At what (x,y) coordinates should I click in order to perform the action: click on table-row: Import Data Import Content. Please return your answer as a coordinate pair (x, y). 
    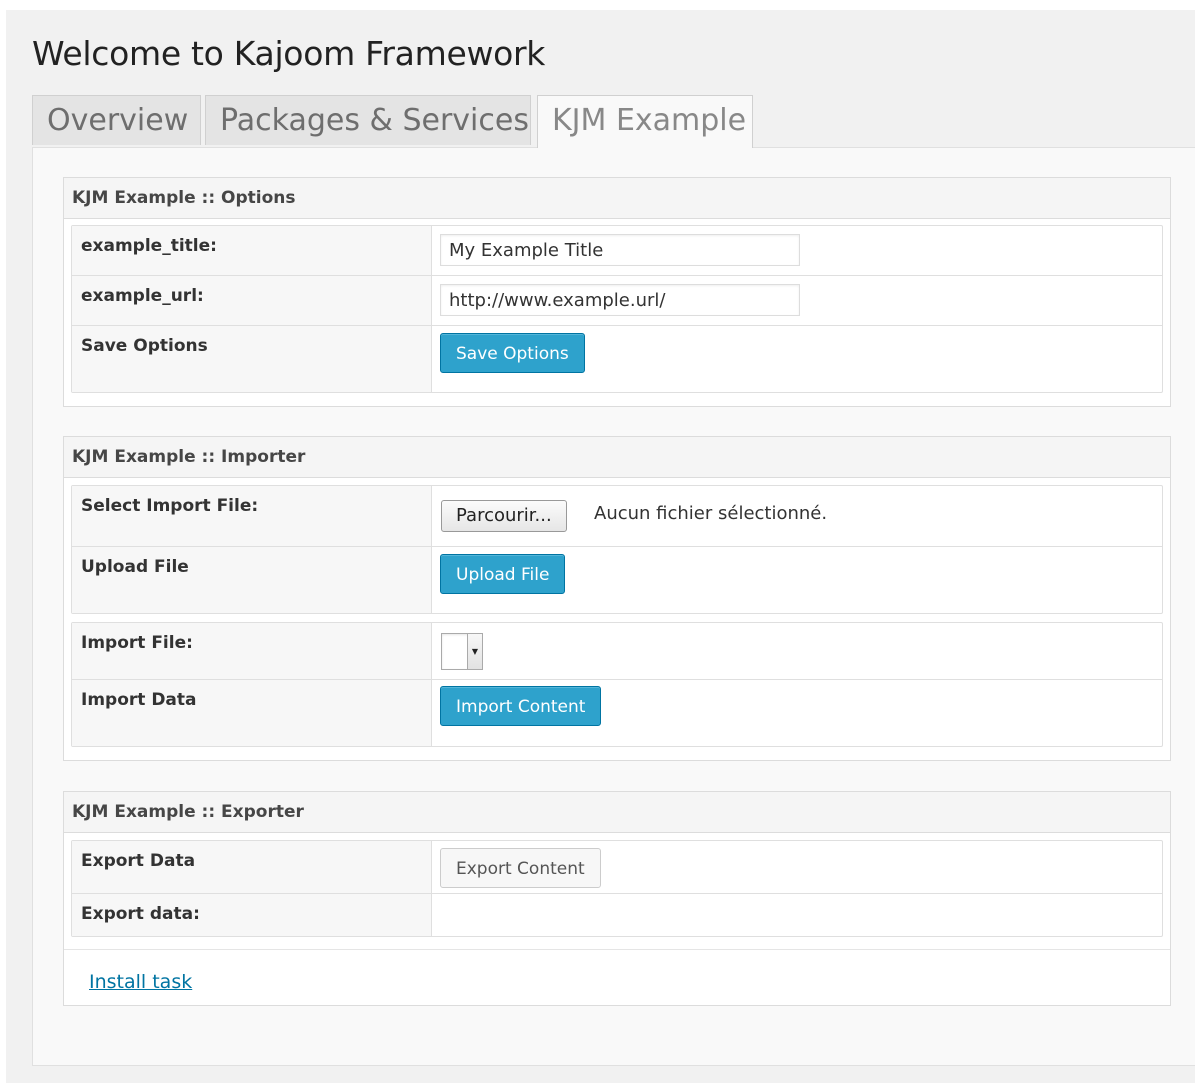
    Looking at the image, I should click on (617, 713).